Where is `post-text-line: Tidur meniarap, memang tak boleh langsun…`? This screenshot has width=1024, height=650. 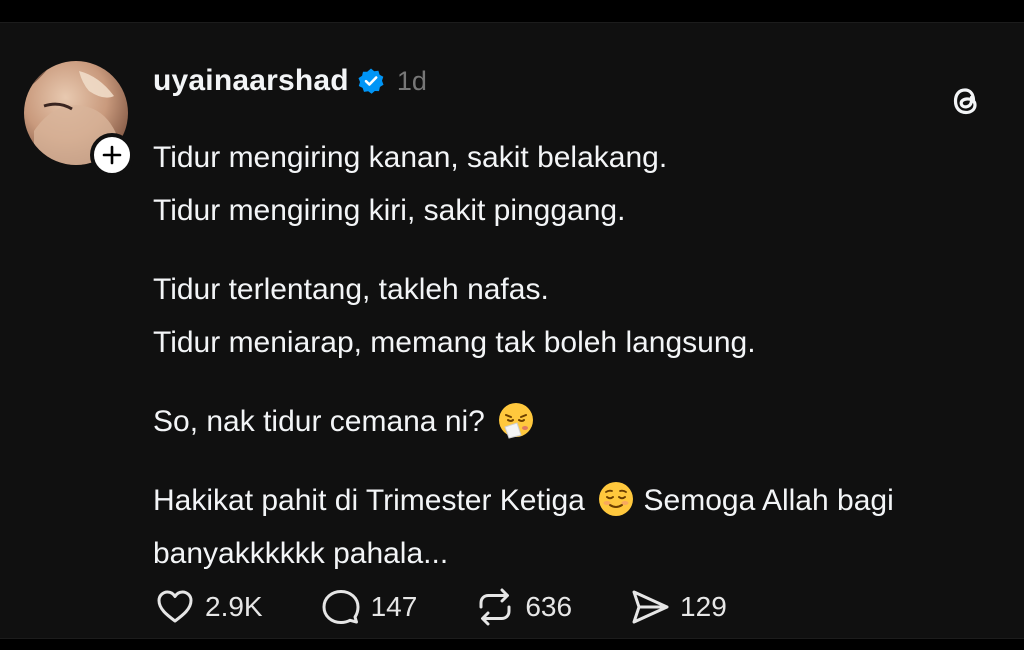
post-text-line: Tidur meniarap, memang tak boleh langsun… is located at coordinates (454, 342).